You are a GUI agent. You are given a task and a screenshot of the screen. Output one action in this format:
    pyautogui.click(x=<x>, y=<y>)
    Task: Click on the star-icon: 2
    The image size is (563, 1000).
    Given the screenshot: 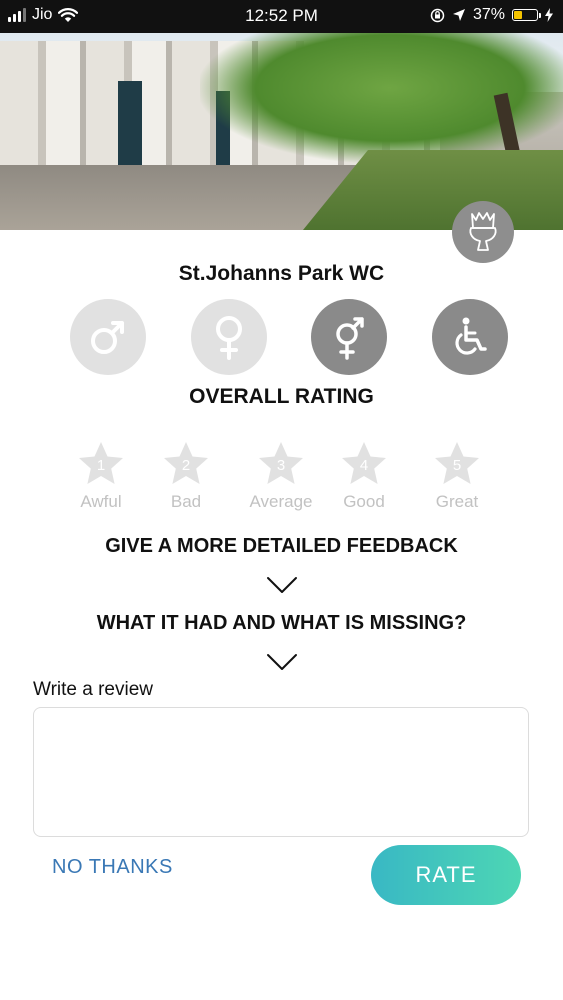 What is the action you would take?
    pyautogui.click(x=186, y=463)
    